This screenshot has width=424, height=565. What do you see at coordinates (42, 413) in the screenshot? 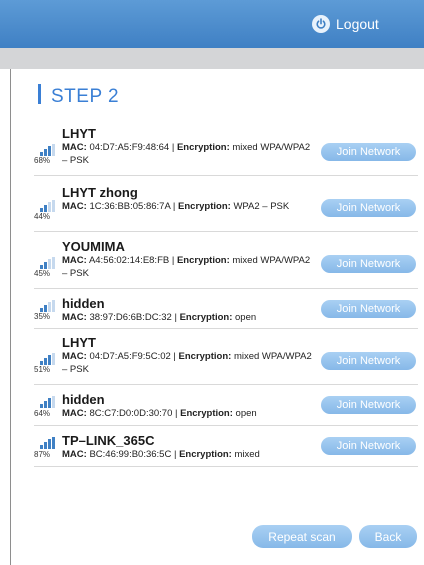
I see `signal-percent: 64%` at bounding box center [42, 413].